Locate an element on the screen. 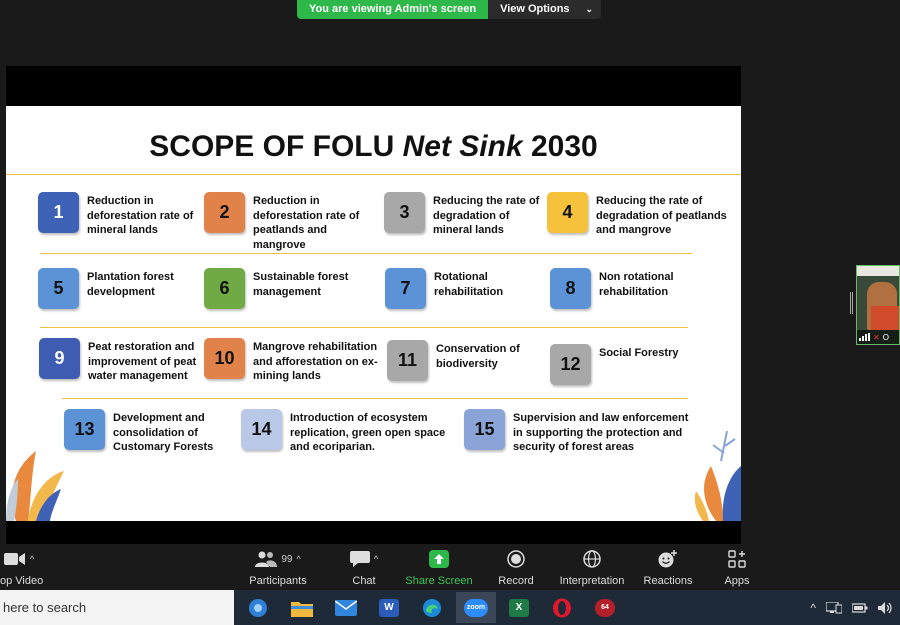 The image size is (900, 625). chat-label: Chat is located at coordinates (364, 581).